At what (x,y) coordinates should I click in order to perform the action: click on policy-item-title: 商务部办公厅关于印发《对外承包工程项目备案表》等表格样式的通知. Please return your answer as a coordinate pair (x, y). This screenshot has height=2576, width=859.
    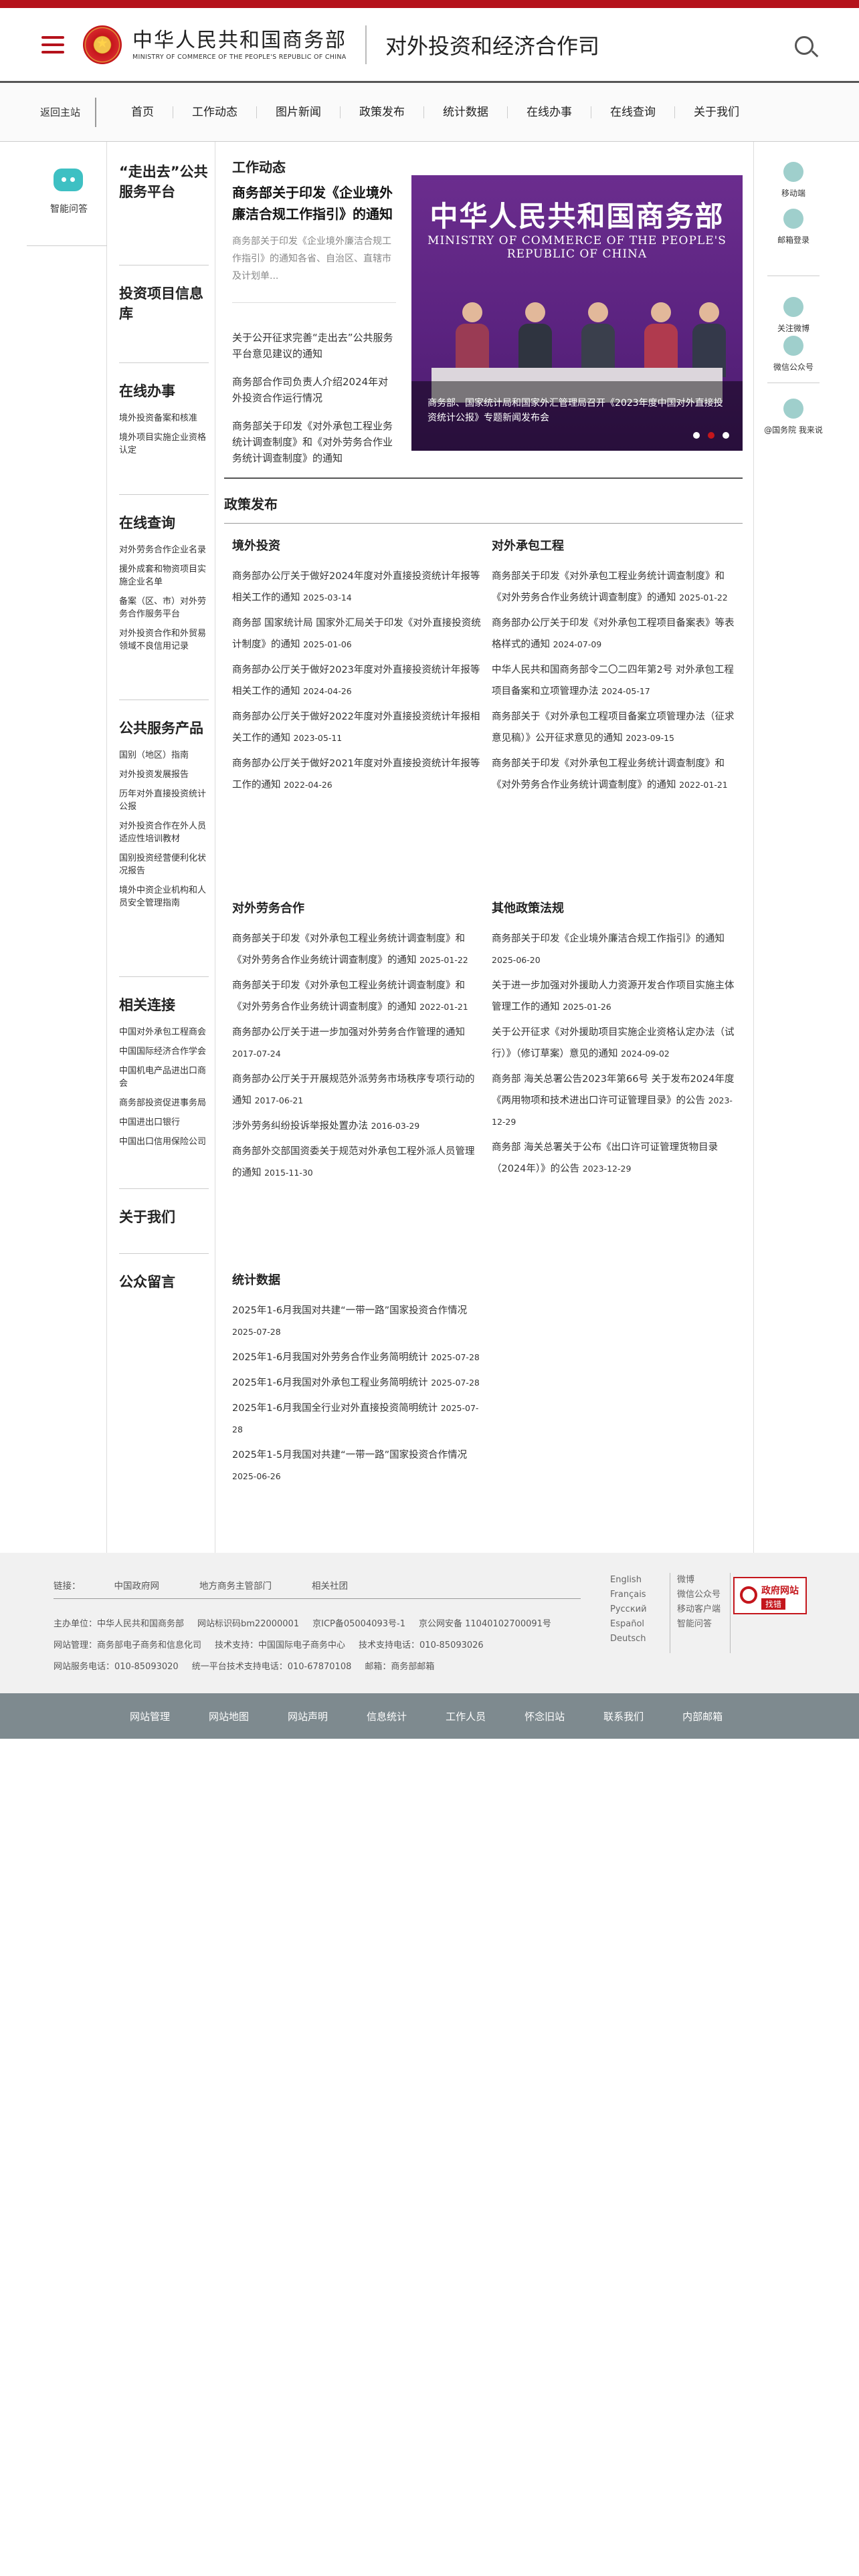
    Looking at the image, I should click on (613, 634).